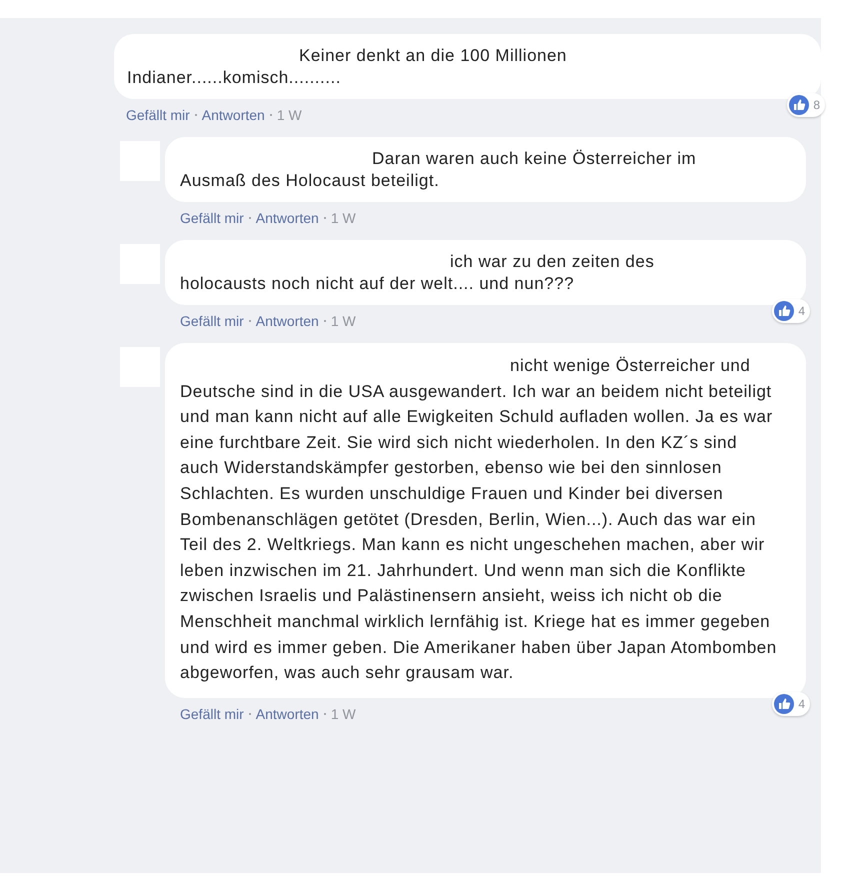  I want to click on comment-text: ich war zu den zeiten des holocausts noch nicht auf der welt.... und nun???, so click(418, 273).